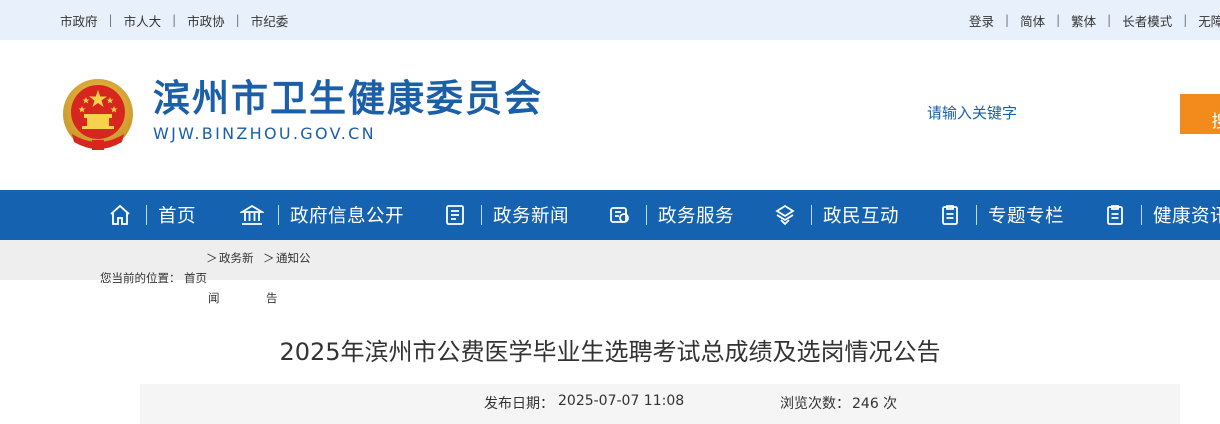  What do you see at coordinates (1147, 20) in the screenshot?
I see `elder-mode-link: 长者模式` at bounding box center [1147, 20].